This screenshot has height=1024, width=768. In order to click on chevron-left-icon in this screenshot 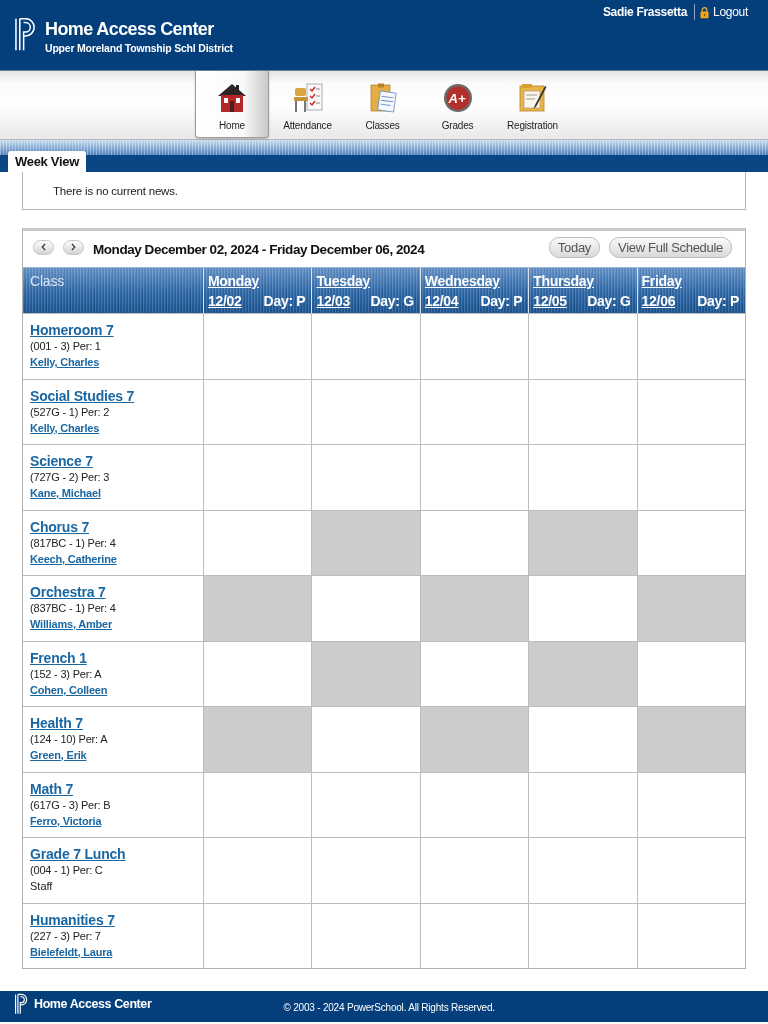, I will do `click(43, 247)`.